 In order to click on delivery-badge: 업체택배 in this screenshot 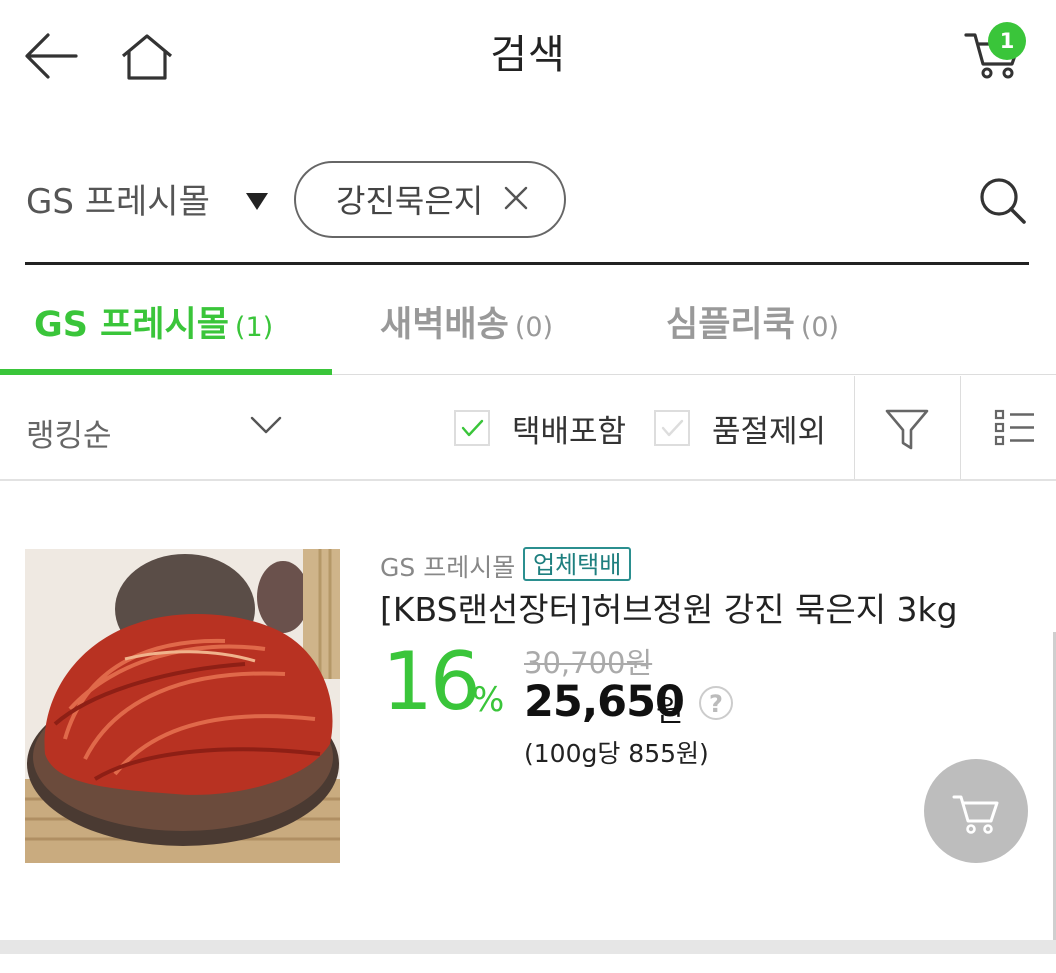, I will do `click(577, 564)`.